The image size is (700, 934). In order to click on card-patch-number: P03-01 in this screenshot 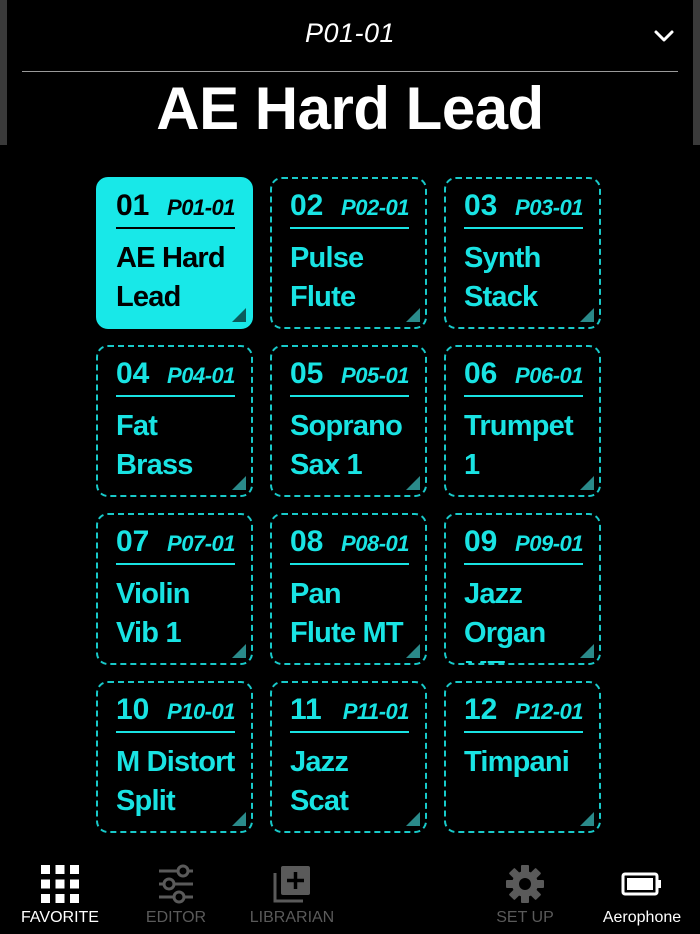, I will do `click(549, 207)`.